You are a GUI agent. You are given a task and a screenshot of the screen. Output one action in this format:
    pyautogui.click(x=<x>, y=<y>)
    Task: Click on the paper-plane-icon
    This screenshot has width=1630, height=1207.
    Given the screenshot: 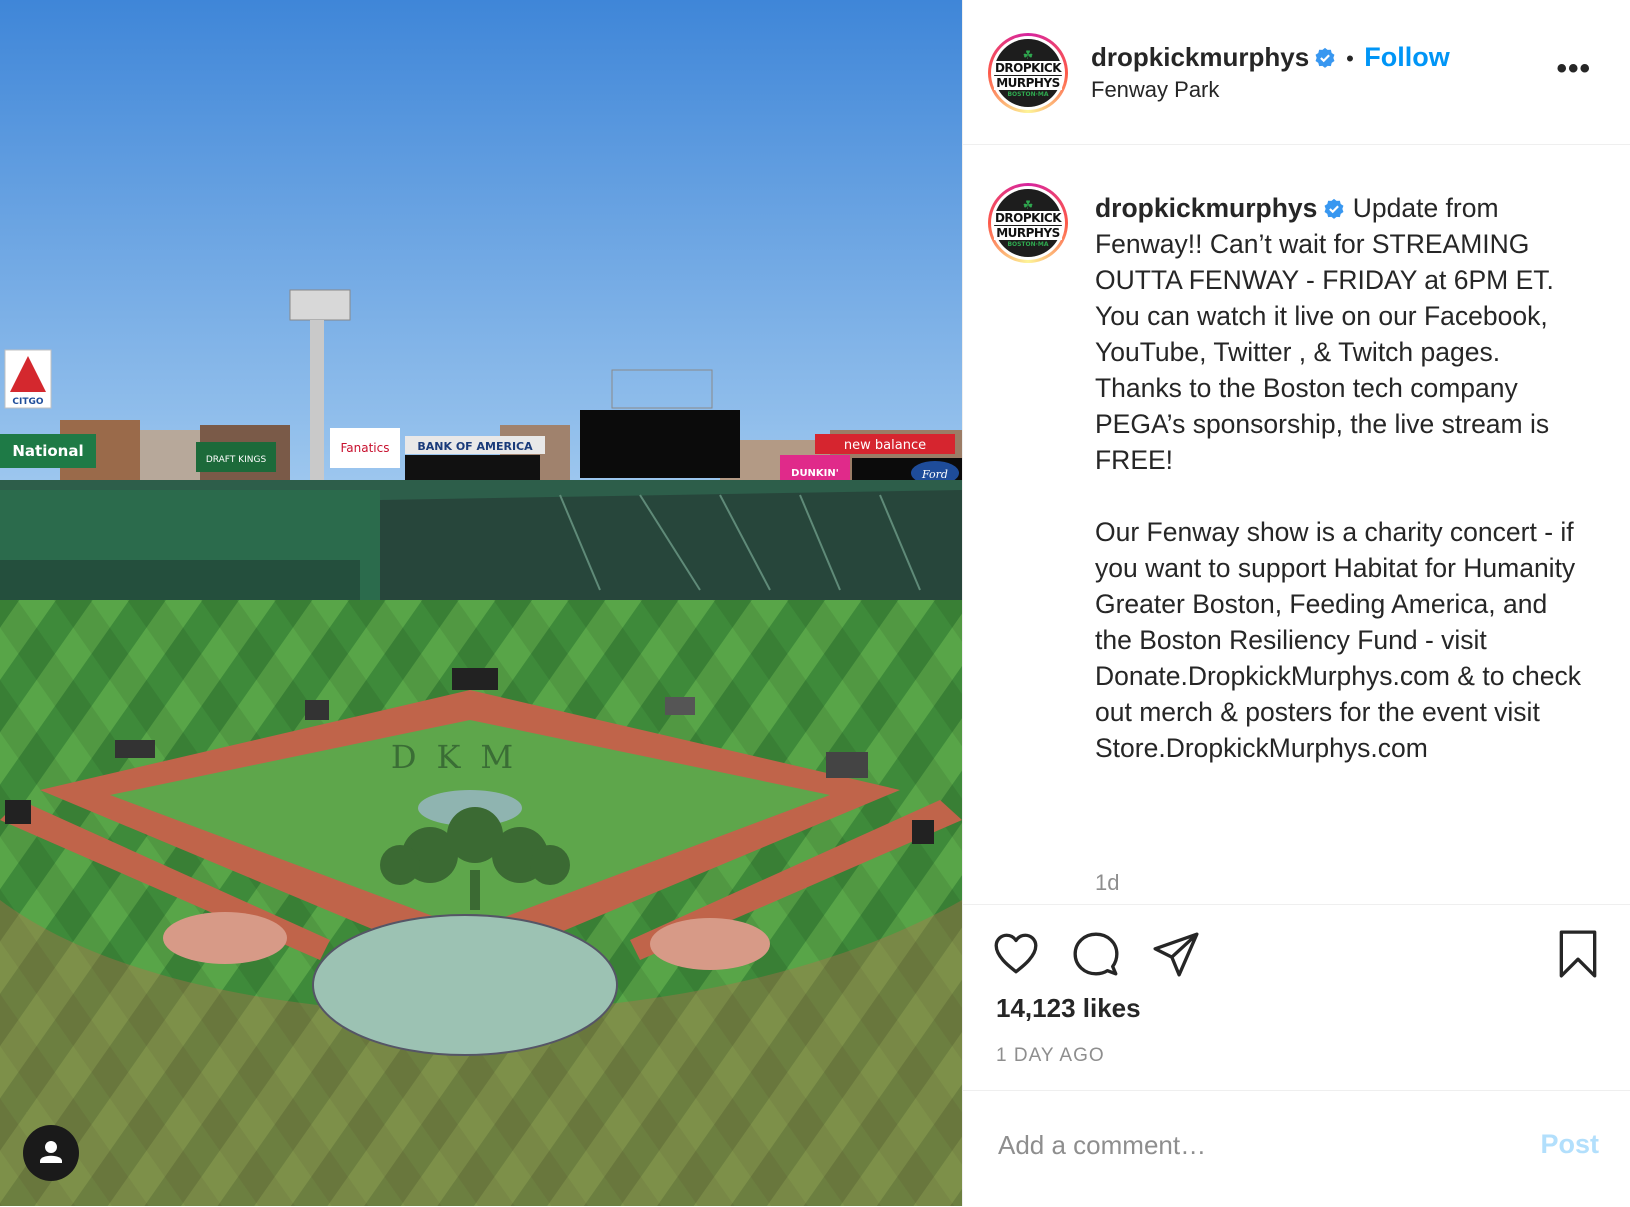 What is the action you would take?
    pyautogui.click(x=1176, y=954)
    